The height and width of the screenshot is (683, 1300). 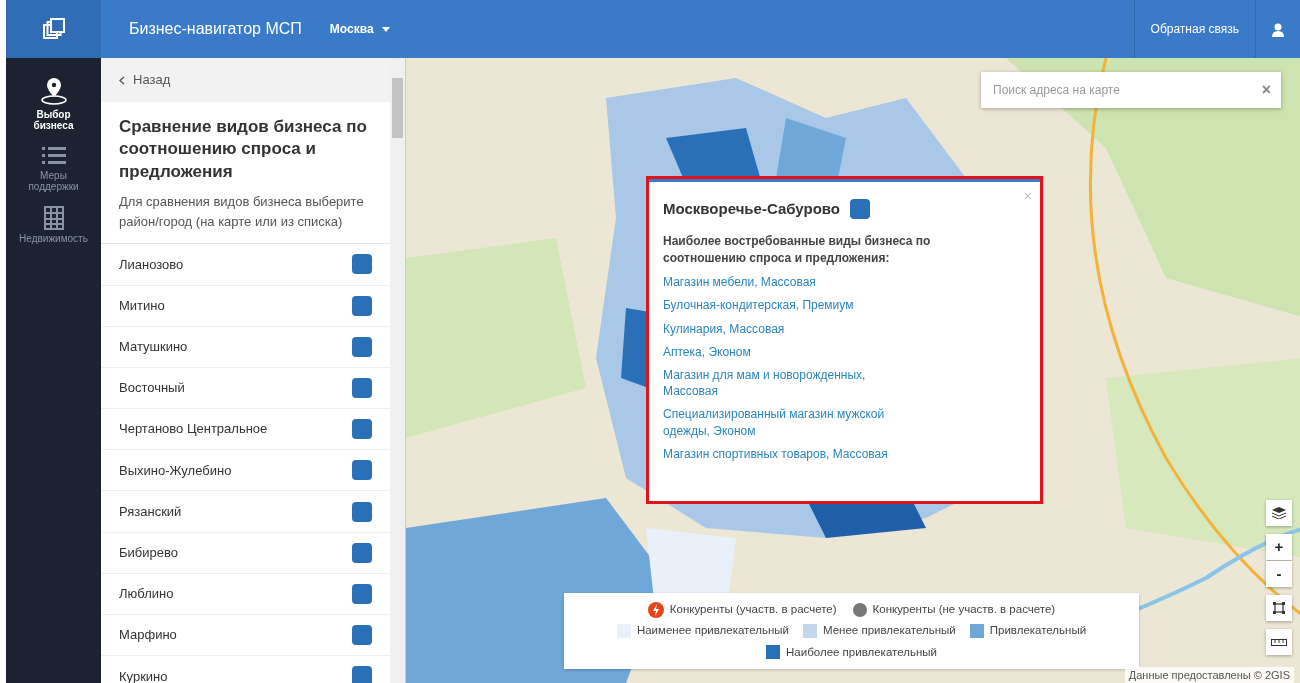 I want to click on business-link: Аптека, Эконом, so click(x=788, y=352).